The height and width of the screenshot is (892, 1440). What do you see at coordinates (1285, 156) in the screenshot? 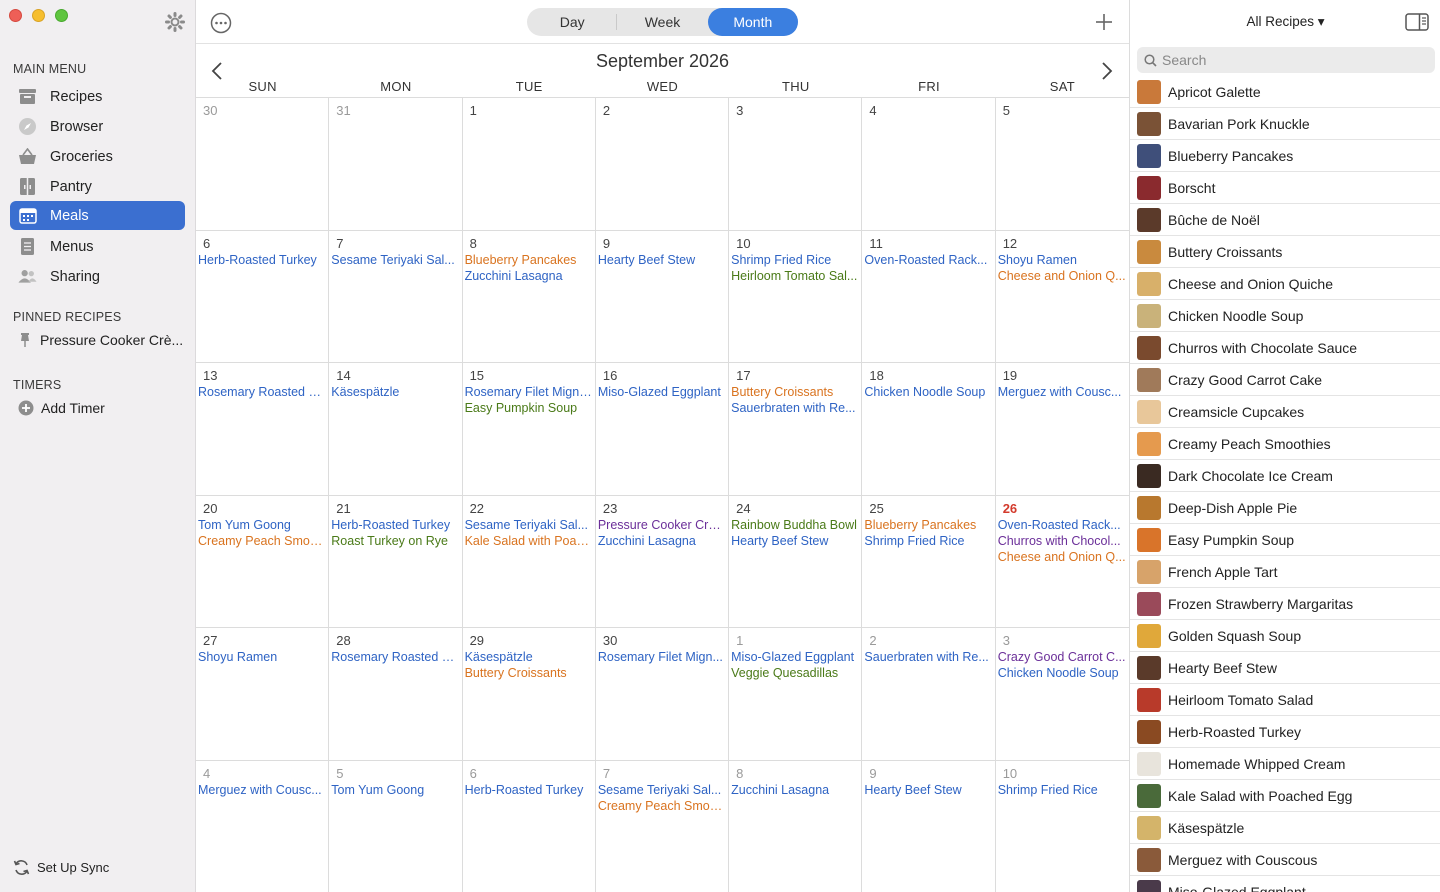
I see `recipe-list-item: Blueberry Pancakes` at bounding box center [1285, 156].